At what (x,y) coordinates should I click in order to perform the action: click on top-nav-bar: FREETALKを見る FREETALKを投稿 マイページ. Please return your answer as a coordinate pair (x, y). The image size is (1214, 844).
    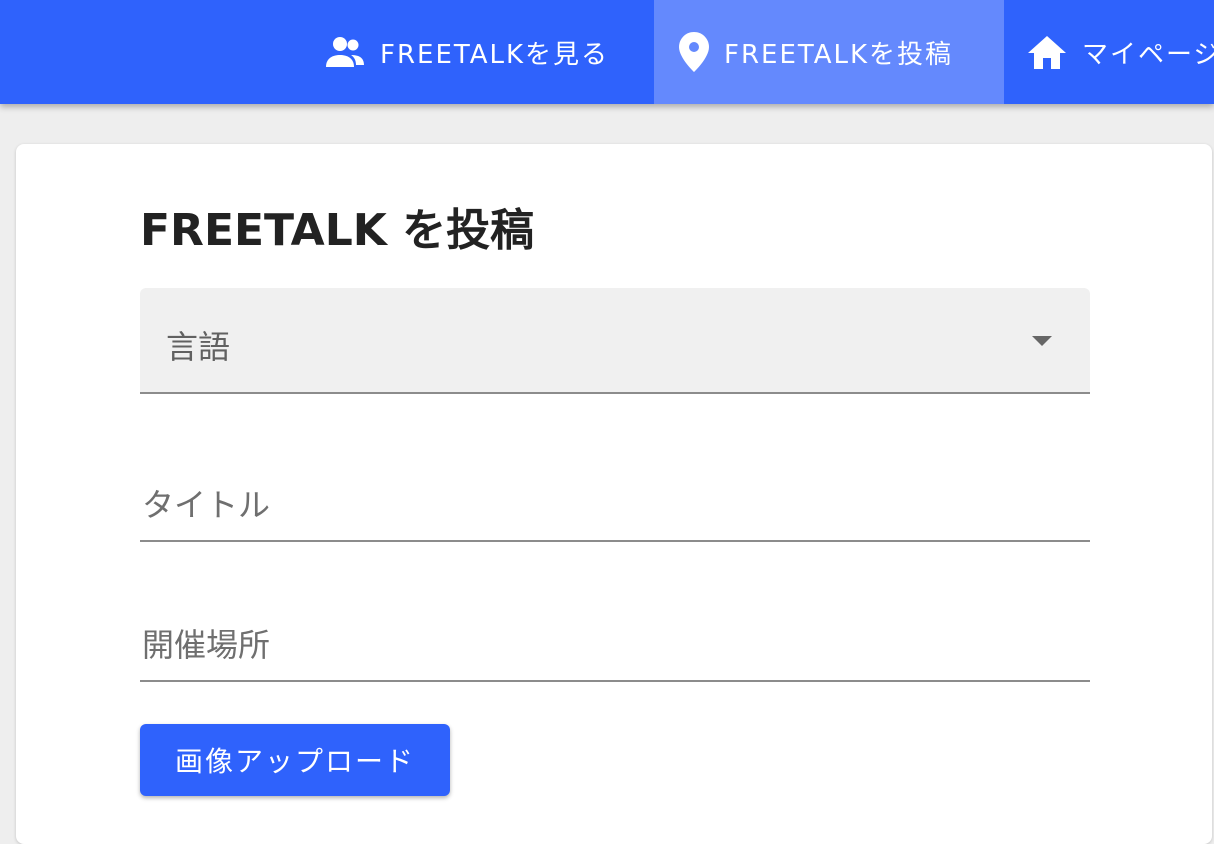
    Looking at the image, I should click on (607, 52).